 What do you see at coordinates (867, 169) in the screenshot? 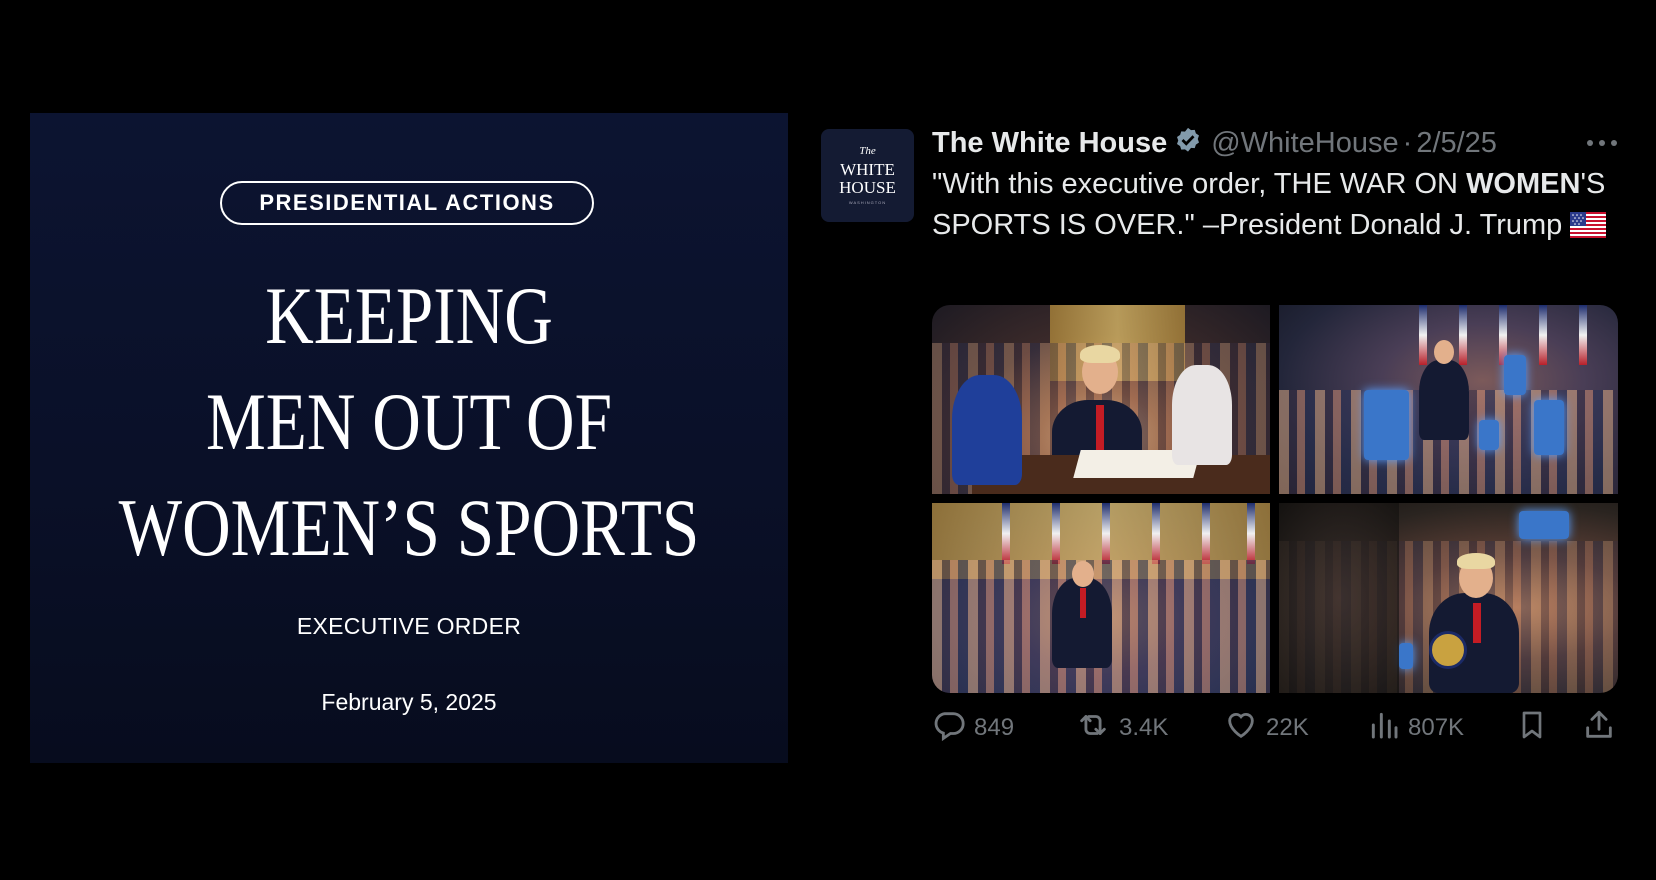
I see `avatar-white: WHITE` at bounding box center [867, 169].